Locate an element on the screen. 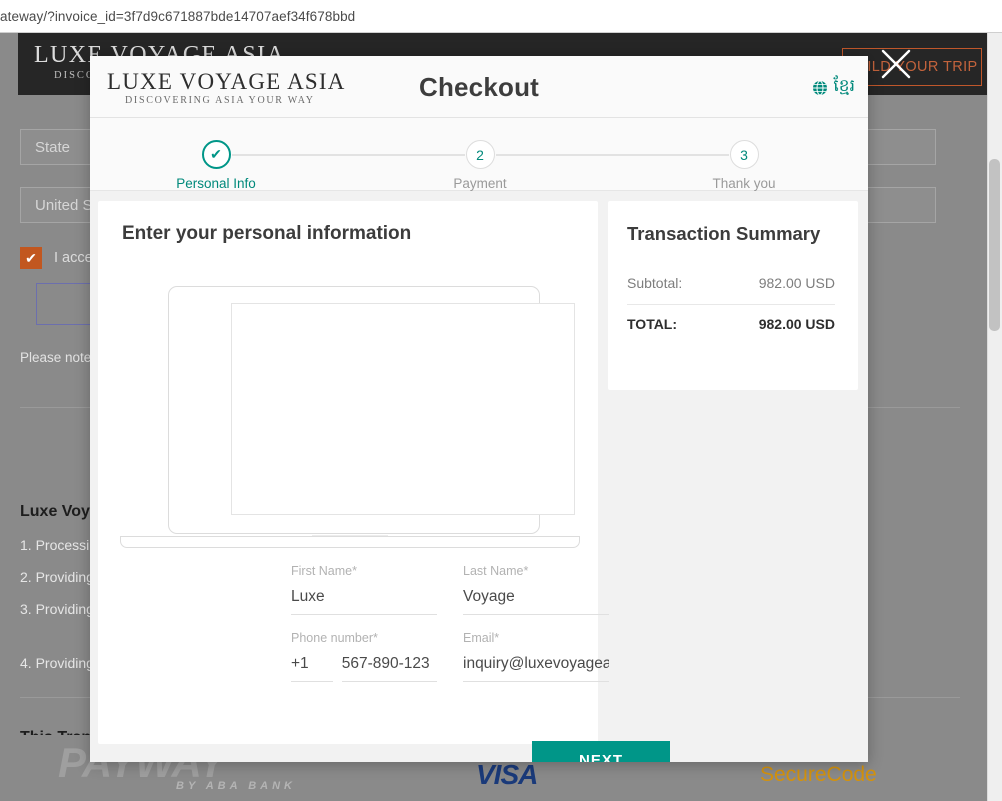 This screenshot has width=1002, height=801. step-payment: 2 Payment is located at coordinates (480, 165).